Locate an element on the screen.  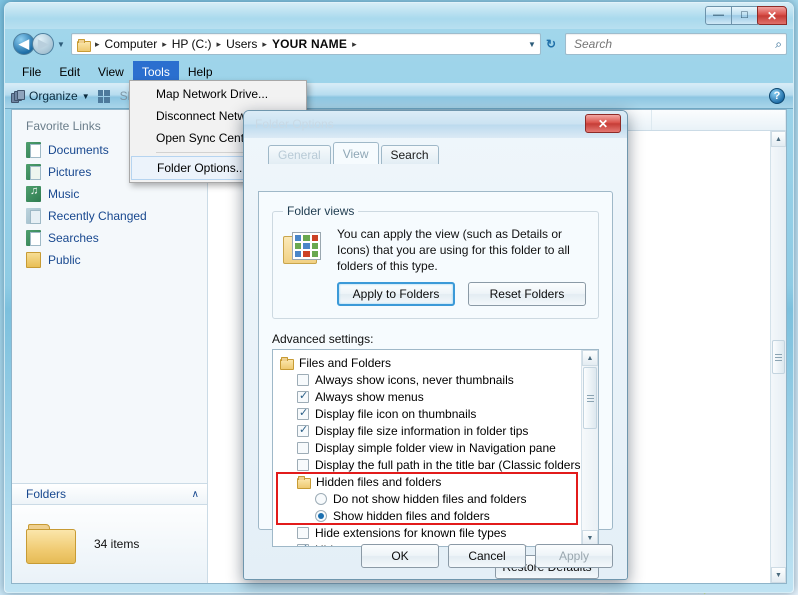
menu-file: File is located at coordinates (31, 72).